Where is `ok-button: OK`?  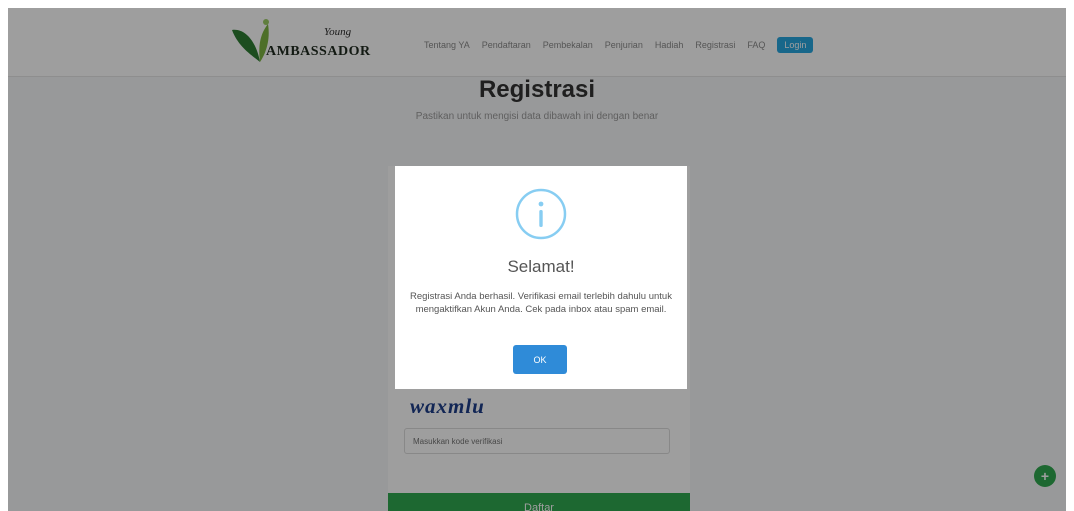 ok-button: OK is located at coordinates (540, 359).